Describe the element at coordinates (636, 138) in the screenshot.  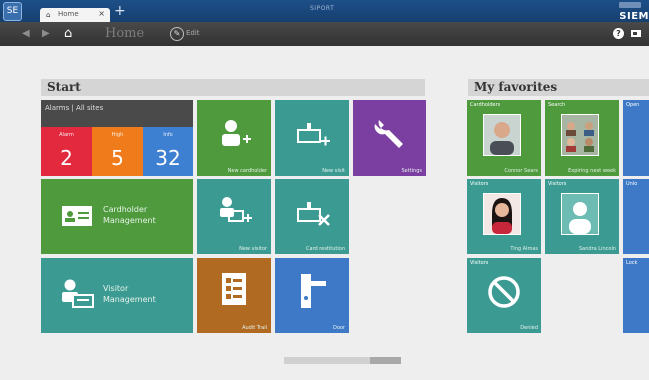
I see `favorite-open-tile: Open` at that location.